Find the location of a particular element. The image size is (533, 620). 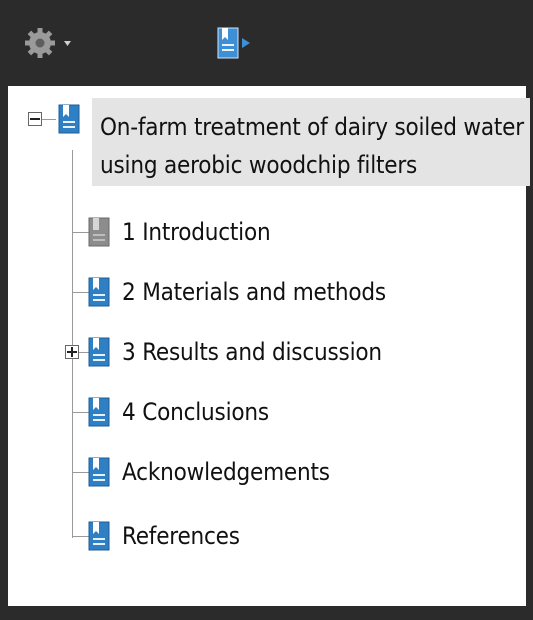

bookmark-item-references: References is located at coordinates (310, 536).